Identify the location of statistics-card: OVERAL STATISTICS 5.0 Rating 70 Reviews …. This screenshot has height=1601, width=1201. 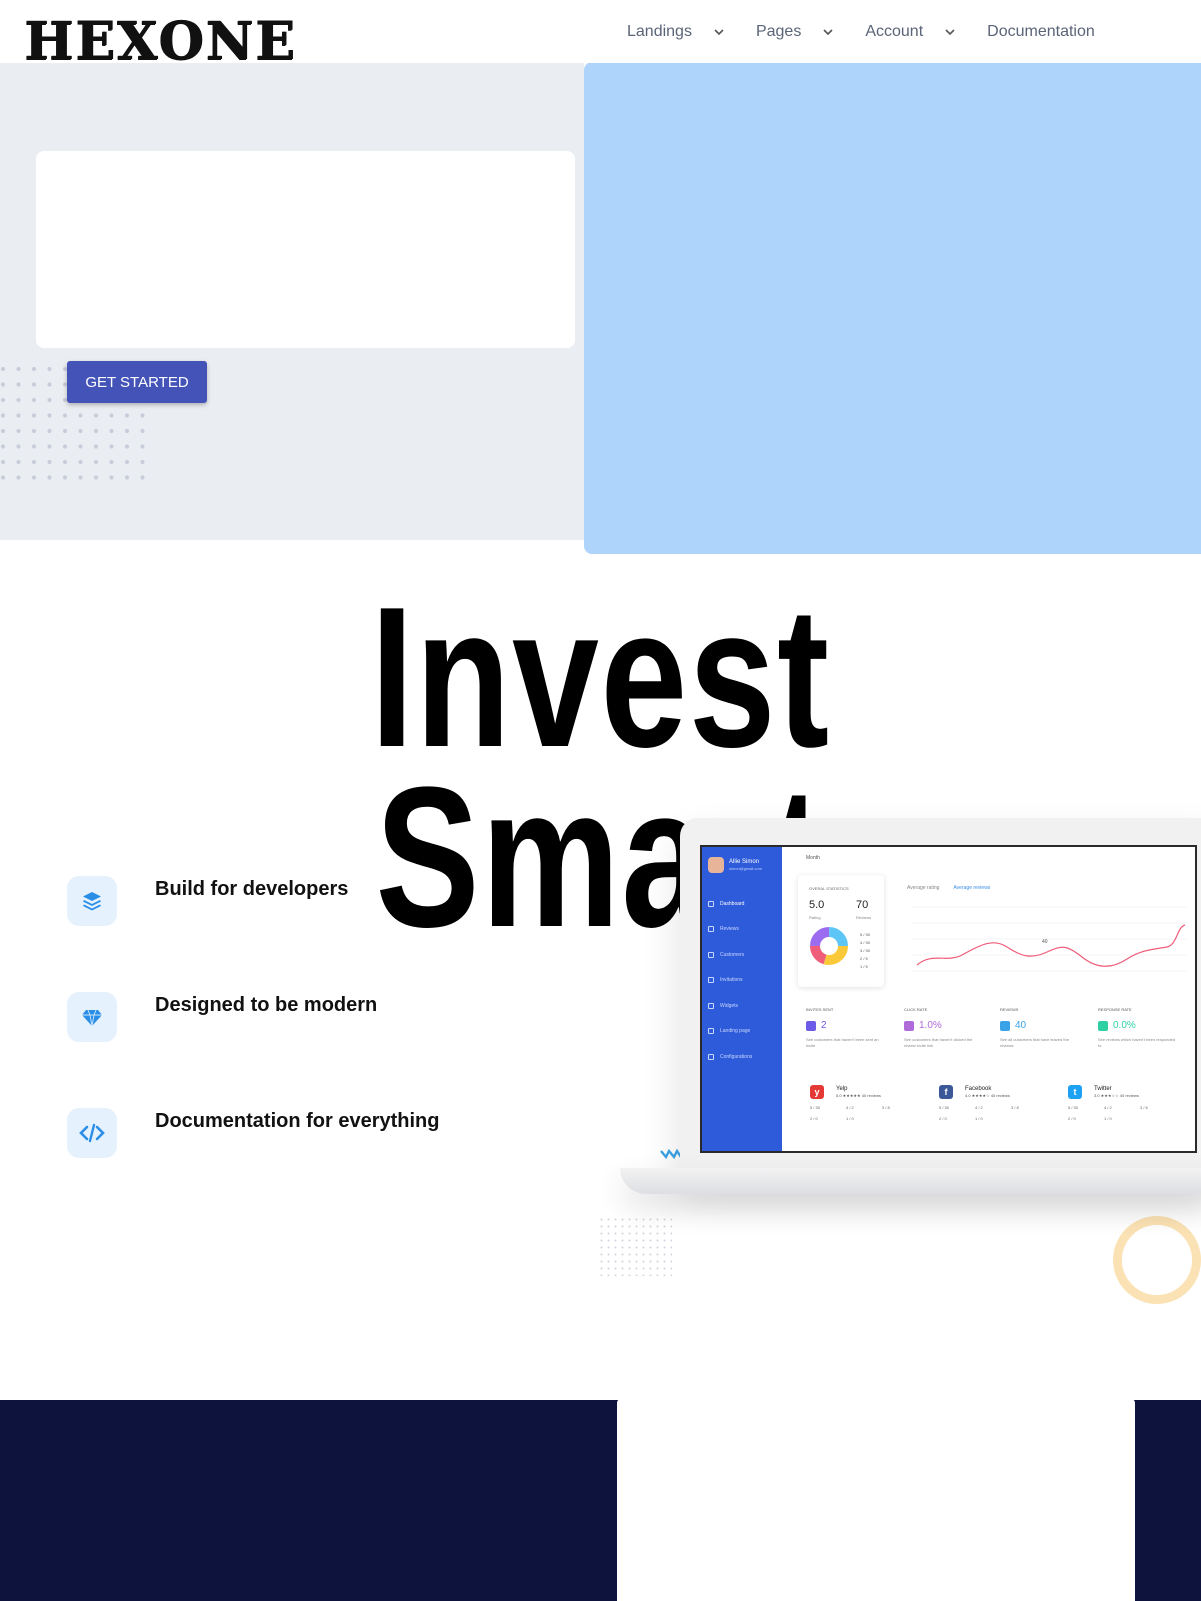
(841, 931).